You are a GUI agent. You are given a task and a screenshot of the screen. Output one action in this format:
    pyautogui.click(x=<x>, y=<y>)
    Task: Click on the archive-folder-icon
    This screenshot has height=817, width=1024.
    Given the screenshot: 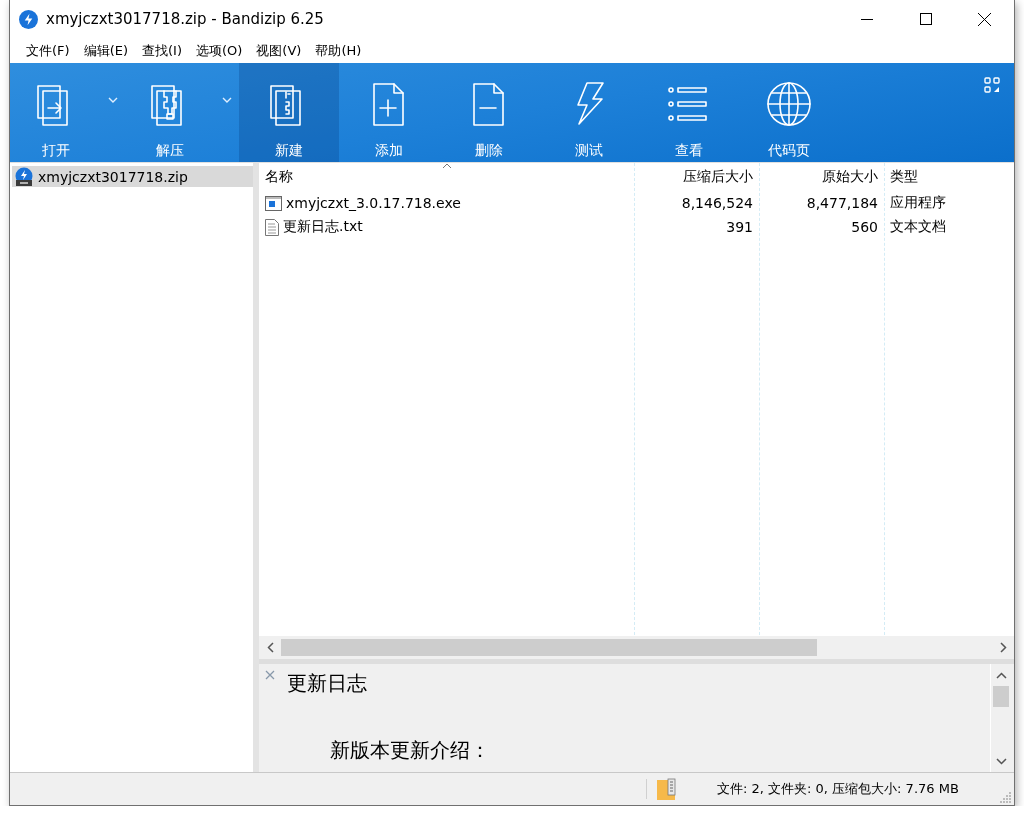 What is the action you would take?
    pyautogui.click(x=667, y=789)
    